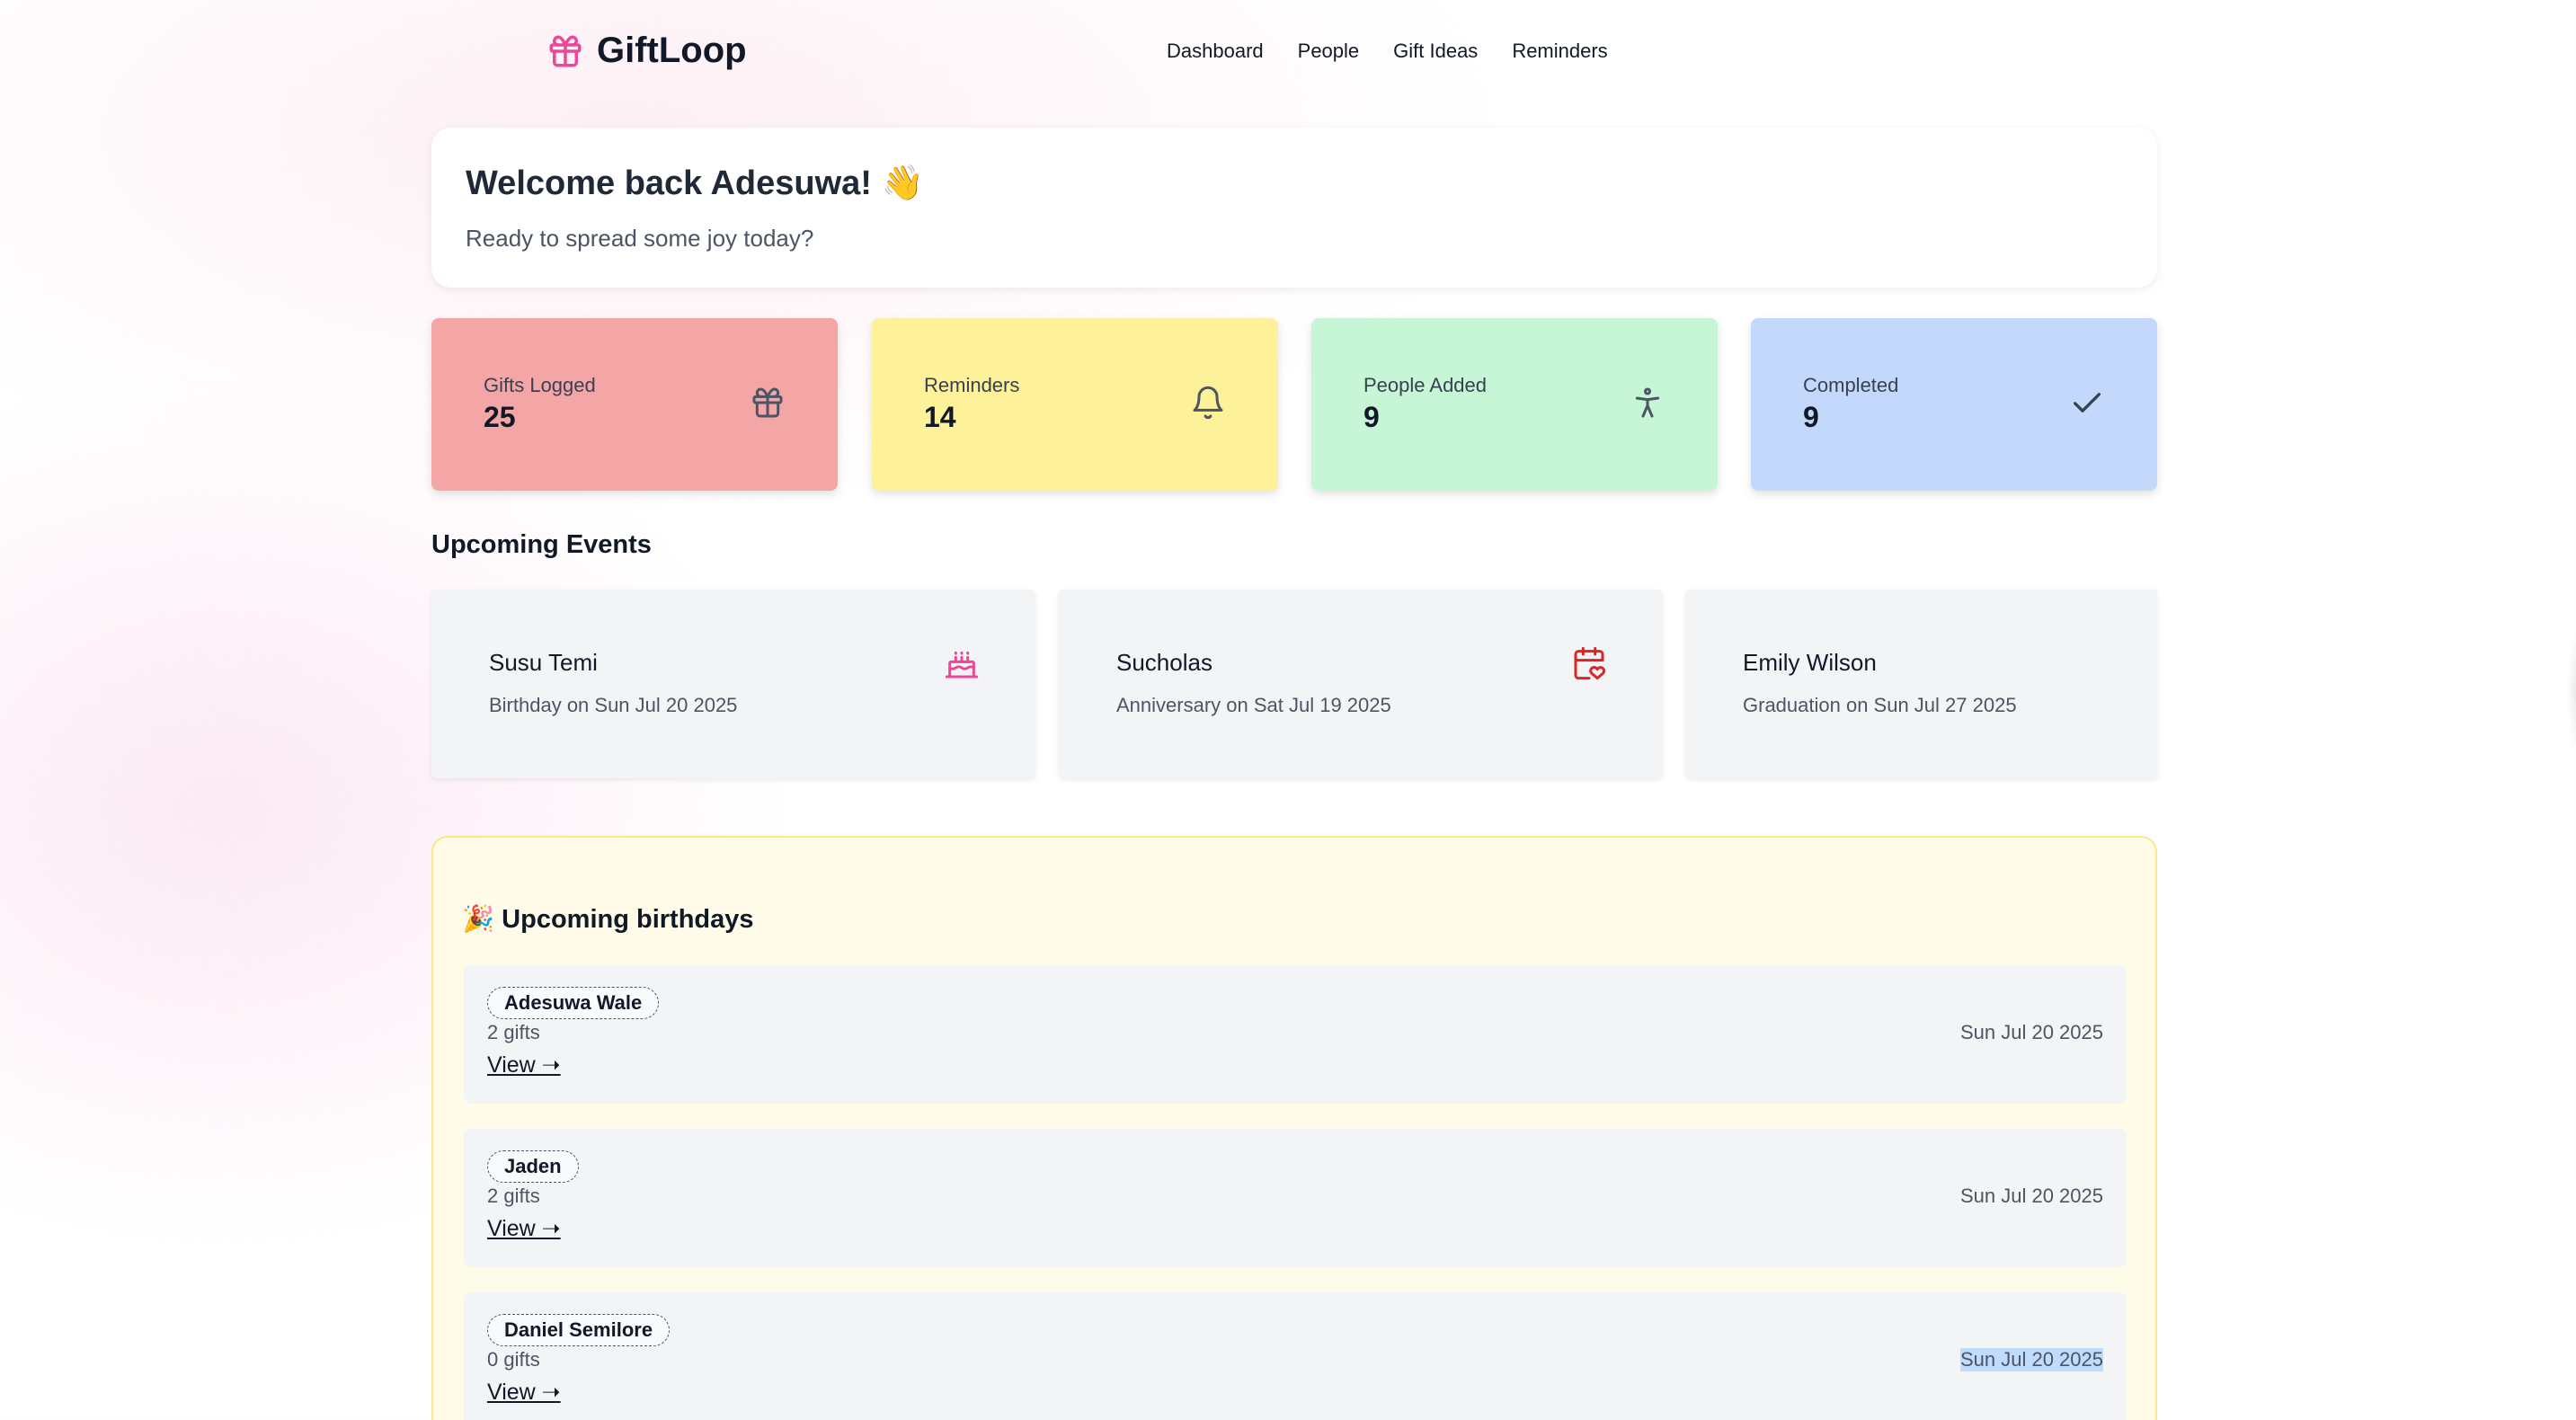 The height and width of the screenshot is (1420, 2576). What do you see at coordinates (1514, 404) in the screenshot?
I see `stat-card-people-added: People Added 9` at bounding box center [1514, 404].